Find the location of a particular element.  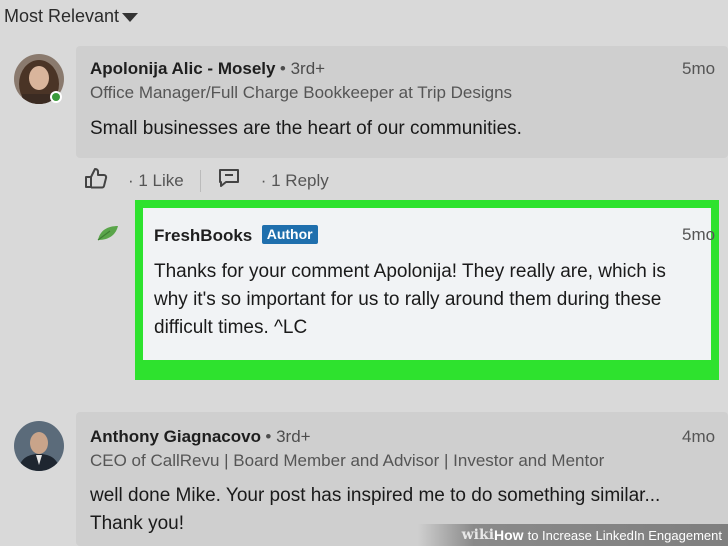

comment-time: 5mo is located at coordinates (699, 68).